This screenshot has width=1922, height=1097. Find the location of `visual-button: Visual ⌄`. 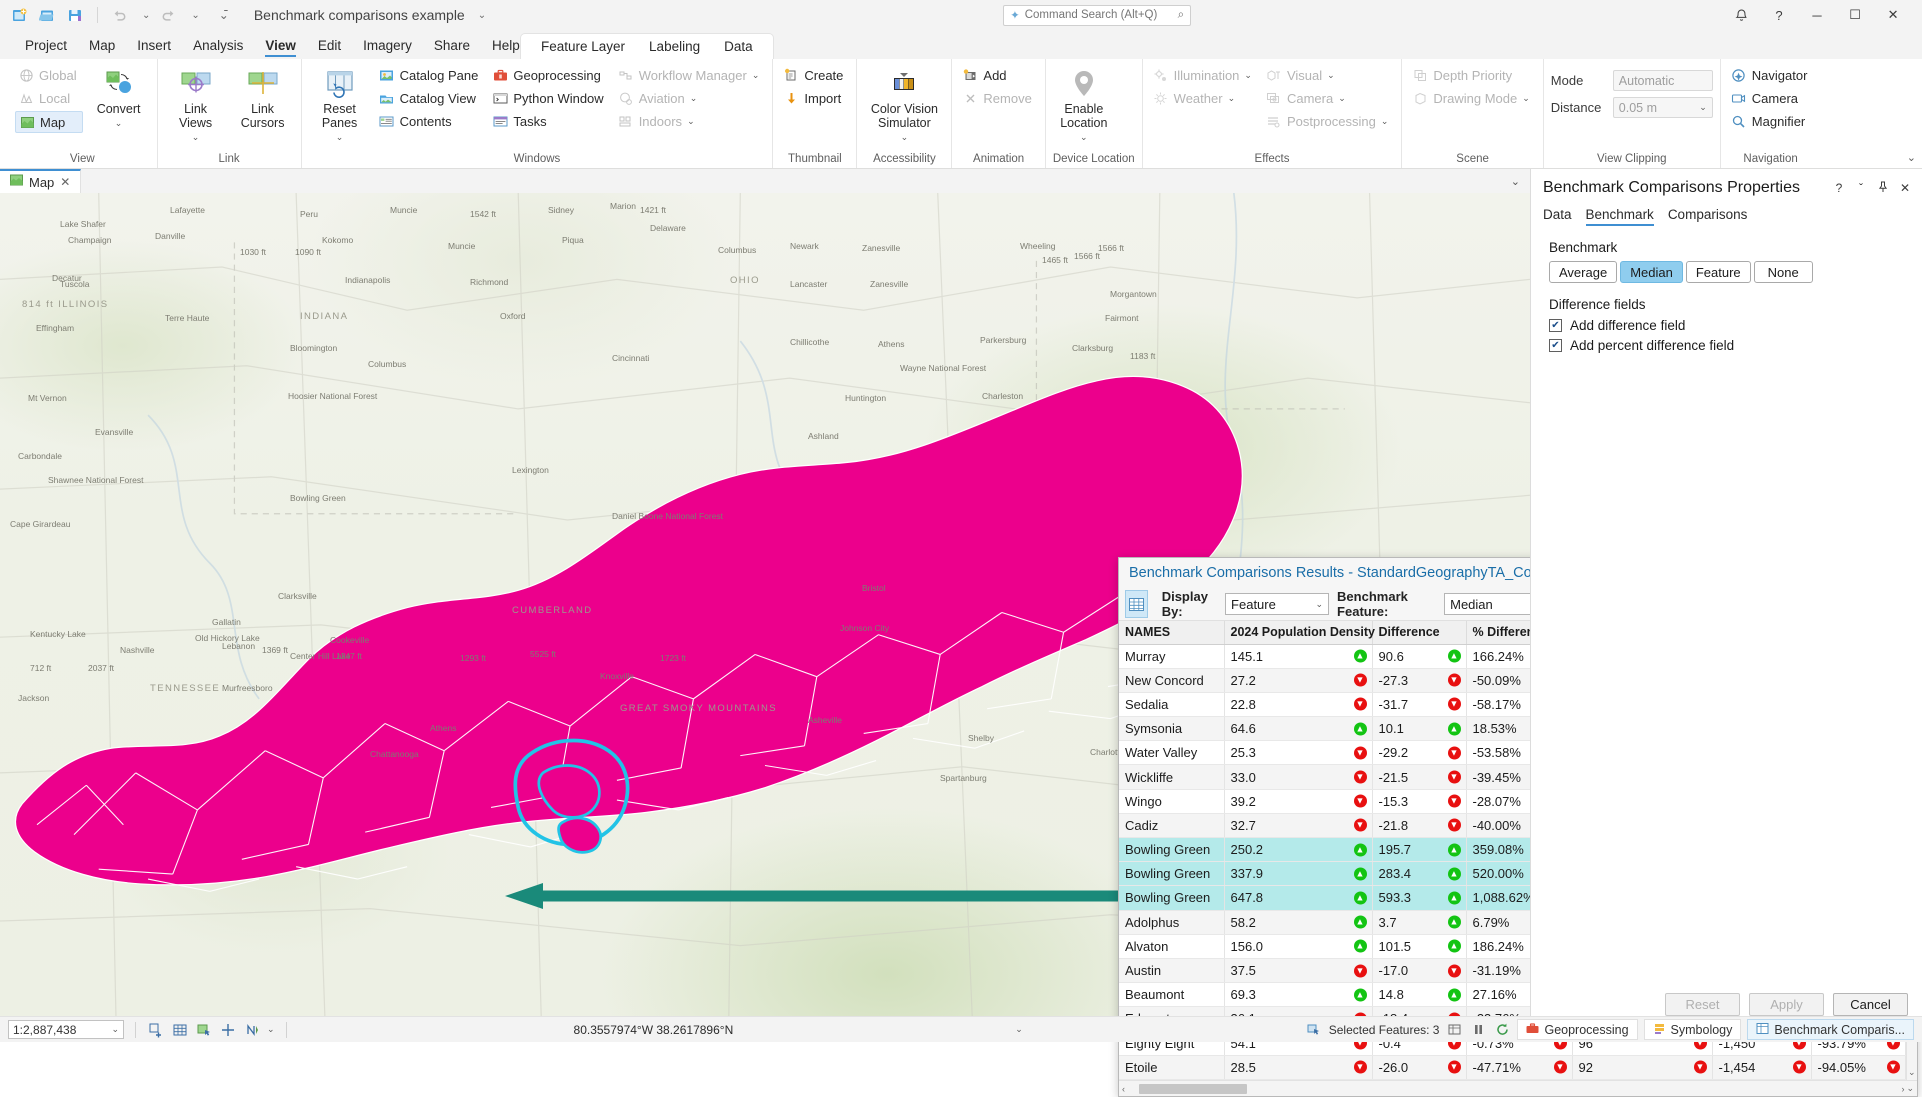

visual-button: Visual ⌄ is located at coordinates (1328, 75).